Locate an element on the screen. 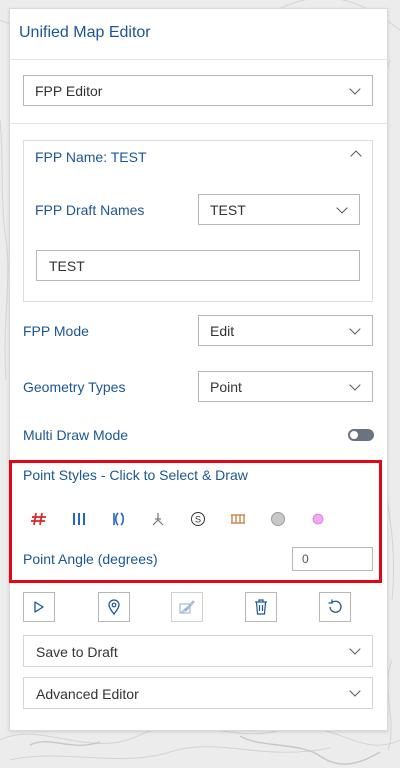 Image resolution: width=400 pixels, height=768 pixels. geometry-types-label: Geometry Types is located at coordinates (74, 387).